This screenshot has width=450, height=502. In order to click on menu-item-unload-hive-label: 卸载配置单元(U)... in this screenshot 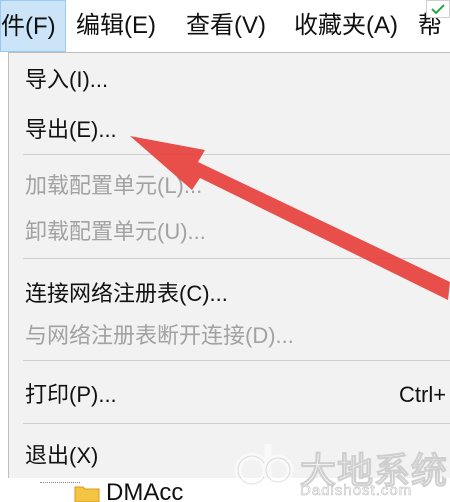, I will do `click(115, 231)`.